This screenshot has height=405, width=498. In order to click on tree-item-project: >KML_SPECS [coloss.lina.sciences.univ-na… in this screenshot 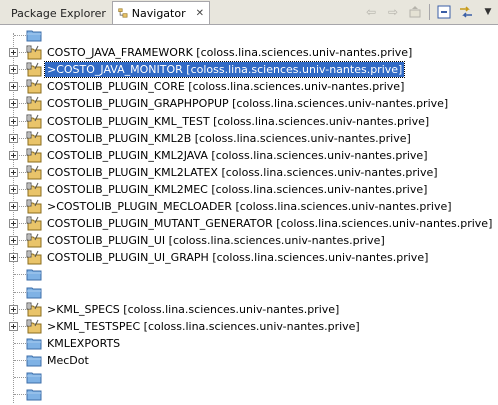, I will do `click(249, 309)`.